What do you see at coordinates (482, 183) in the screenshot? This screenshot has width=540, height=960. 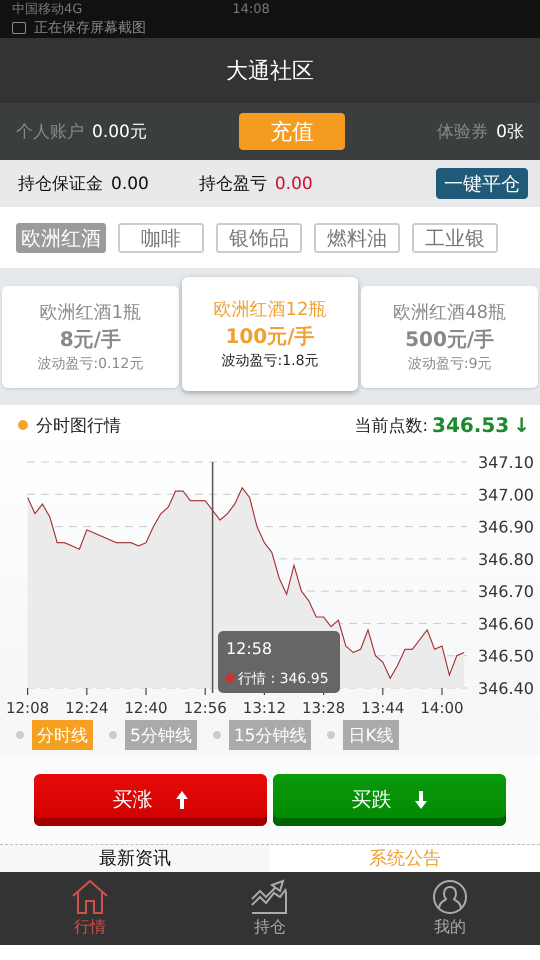 I see `close-all-button: 一键平仓` at bounding box center [482, 183].